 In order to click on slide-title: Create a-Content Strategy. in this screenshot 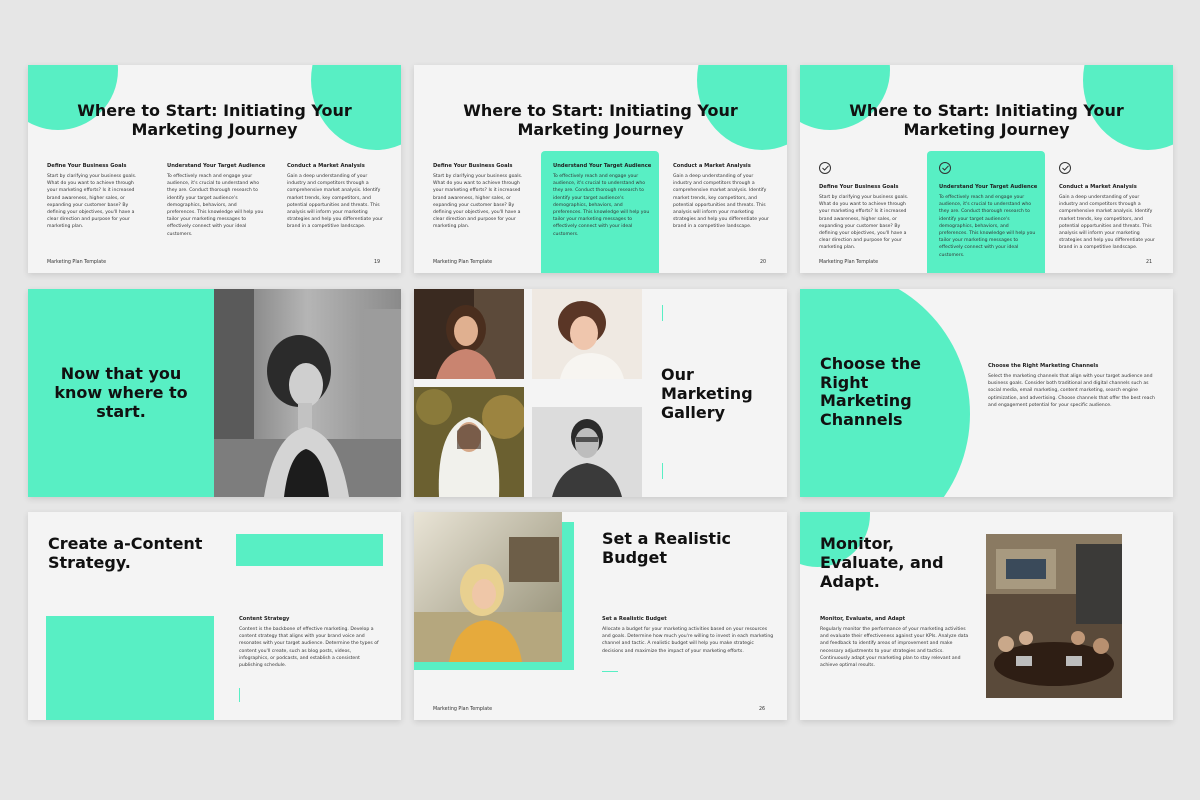, I will do `click(125, 553)`.